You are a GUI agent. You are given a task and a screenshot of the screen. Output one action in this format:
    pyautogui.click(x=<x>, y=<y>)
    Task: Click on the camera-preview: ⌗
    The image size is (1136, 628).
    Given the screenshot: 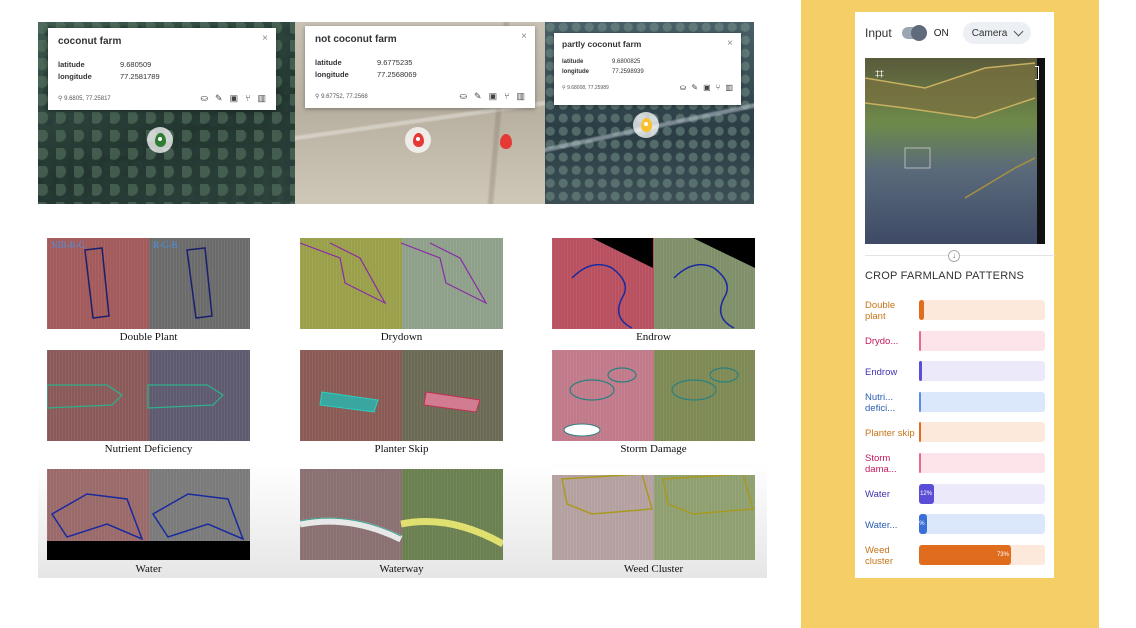 What is the action you would take?
    pyautogui.click(x=955, y=151)
    